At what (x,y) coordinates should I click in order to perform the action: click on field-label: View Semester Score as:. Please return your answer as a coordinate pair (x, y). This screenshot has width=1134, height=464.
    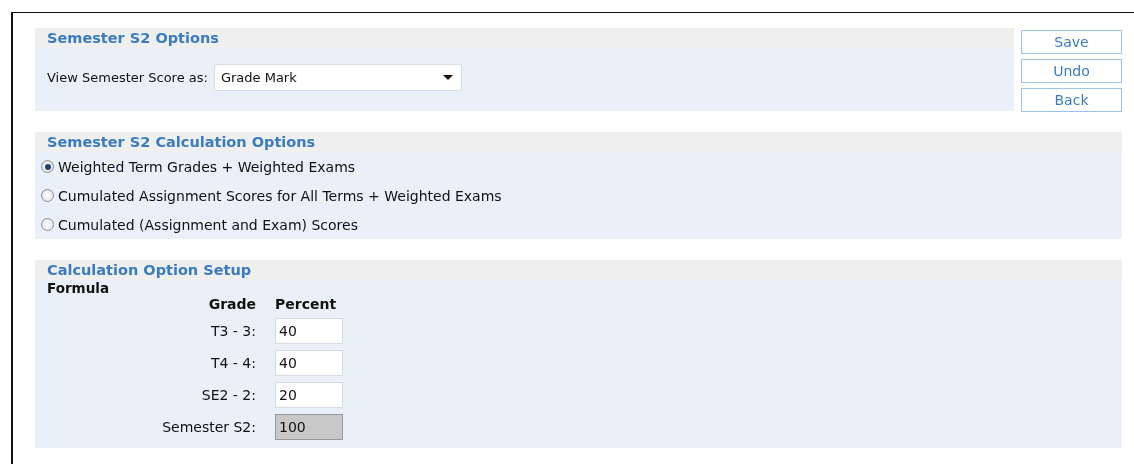
    Looking at the image, I should click on (127, 77).